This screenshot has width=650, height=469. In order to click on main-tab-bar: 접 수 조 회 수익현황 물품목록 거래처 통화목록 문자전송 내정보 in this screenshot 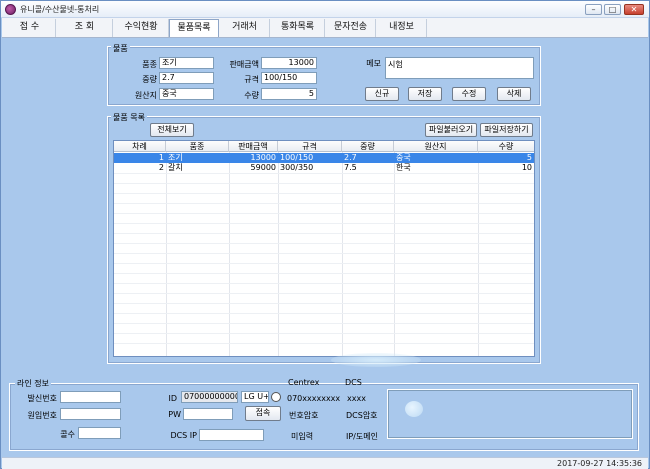, I will do `click(325, 28)`.